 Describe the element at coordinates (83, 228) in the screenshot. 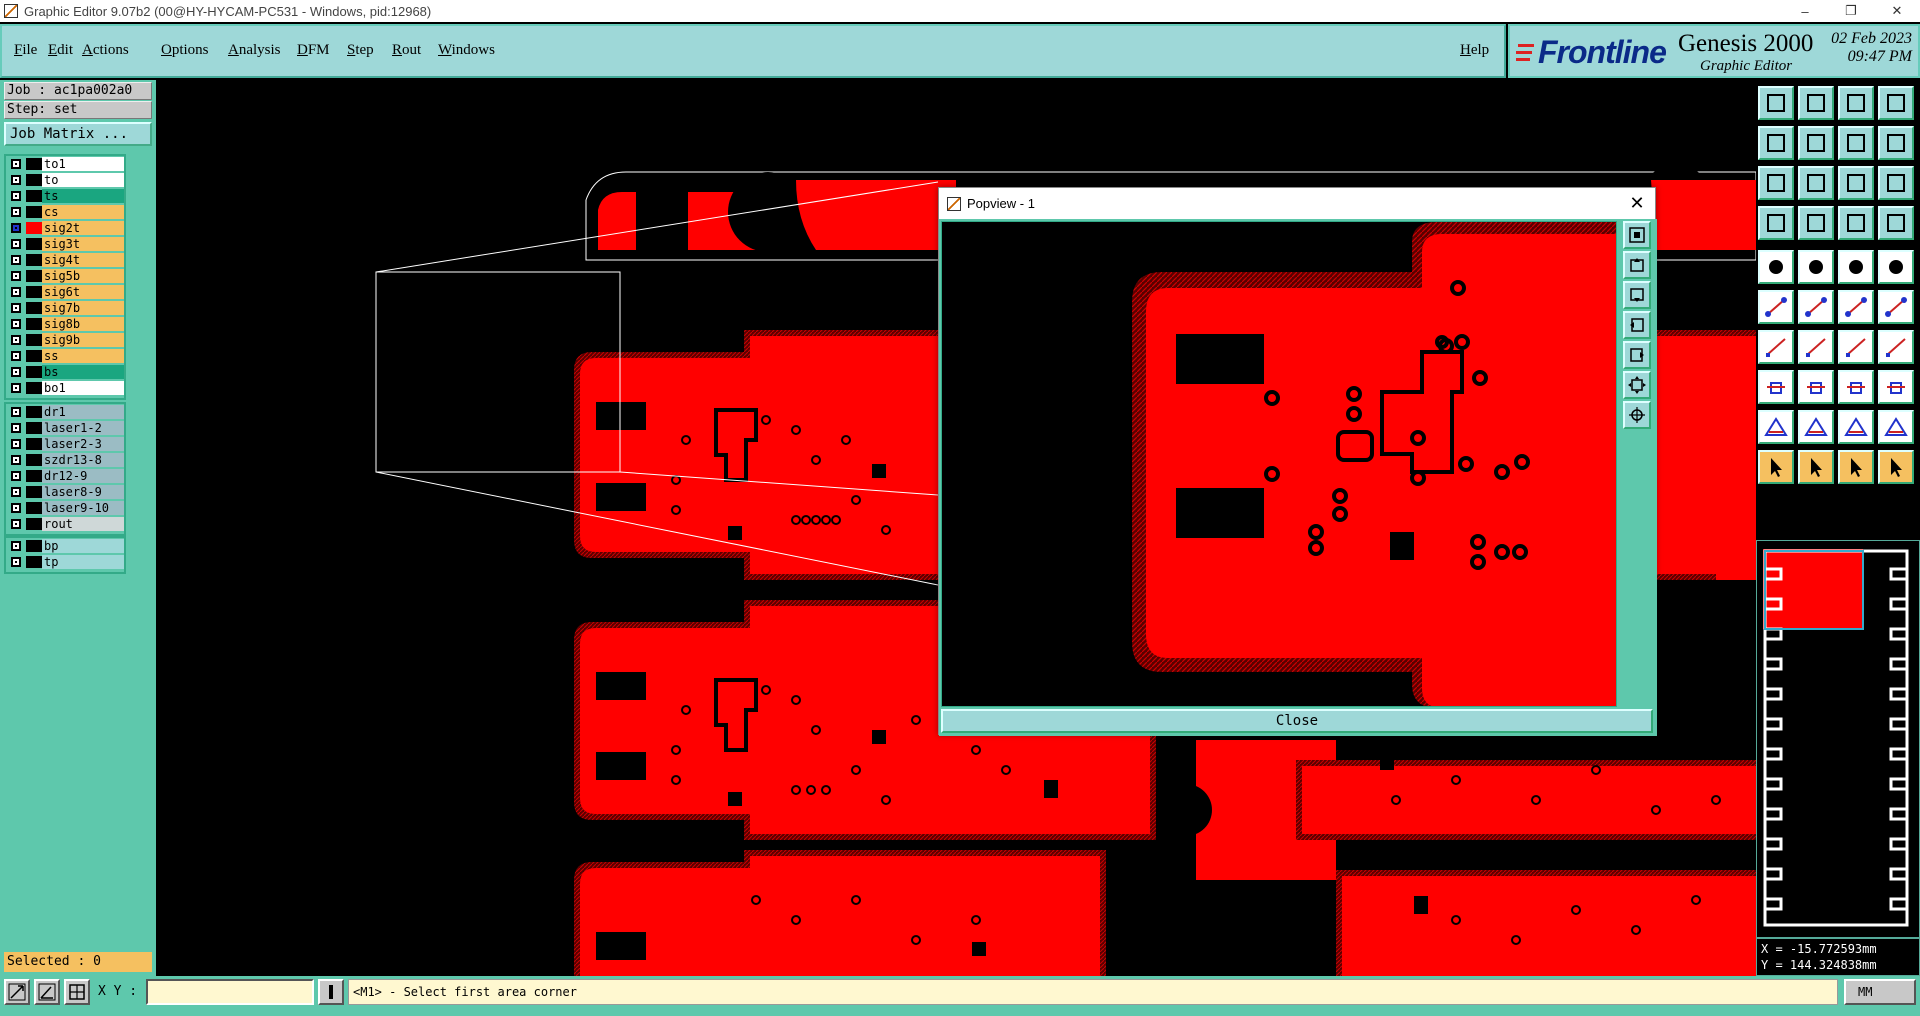

I see `layer-name: sig2t` at that location.